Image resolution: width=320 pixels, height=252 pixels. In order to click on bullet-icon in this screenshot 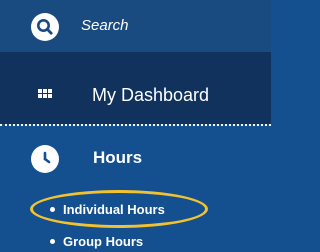, I will do `click(52, 242)`.